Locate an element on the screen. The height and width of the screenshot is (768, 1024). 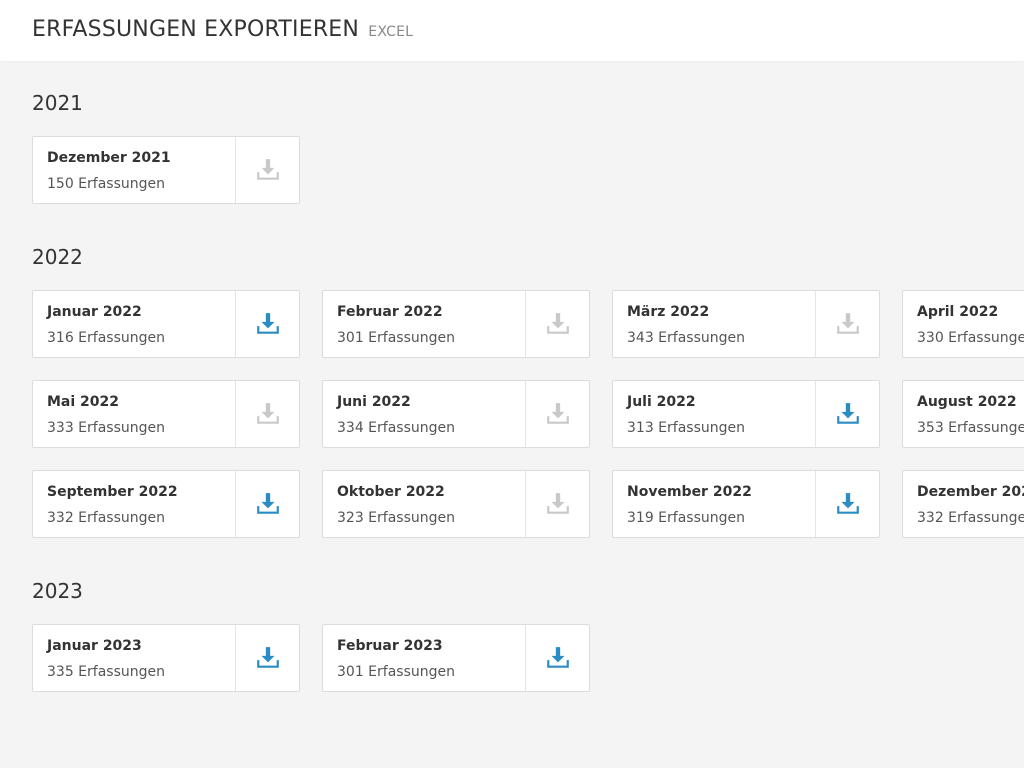
month-card: Juli 2022 313 Erfassungen is located at coordinates (746, 414).